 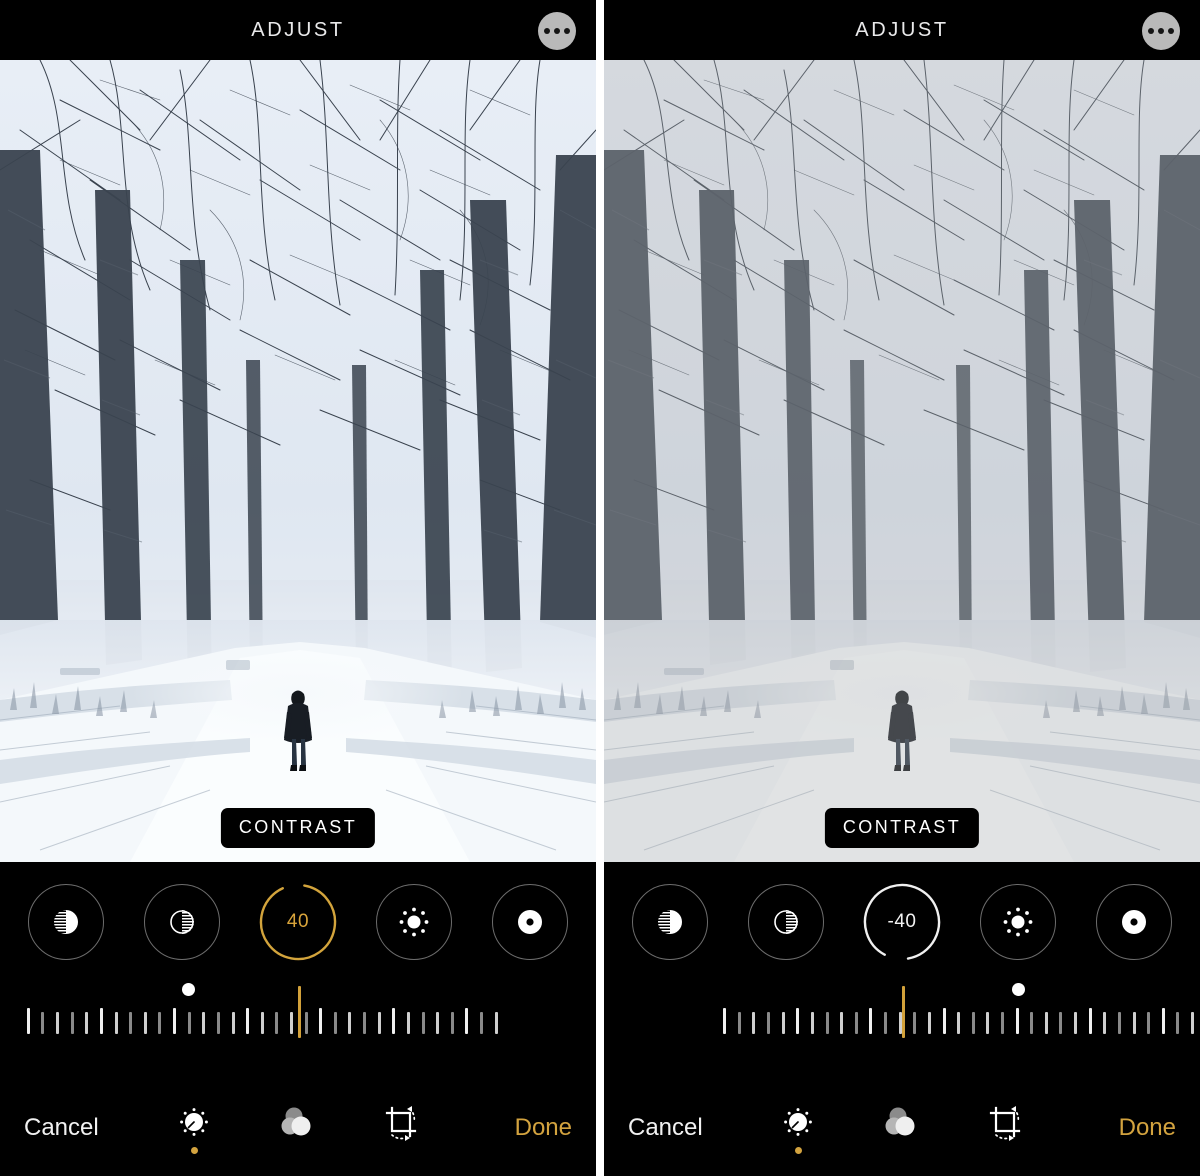 I want to click on contrast-dial: -40, so click(x=902, y=922).